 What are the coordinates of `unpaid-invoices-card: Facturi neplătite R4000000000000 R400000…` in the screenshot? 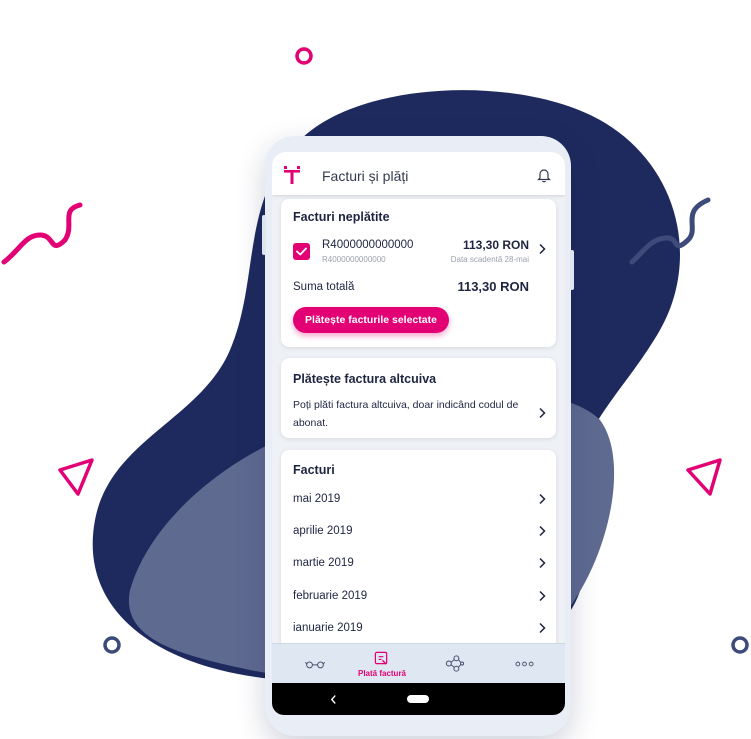 It's located at (418, 273).